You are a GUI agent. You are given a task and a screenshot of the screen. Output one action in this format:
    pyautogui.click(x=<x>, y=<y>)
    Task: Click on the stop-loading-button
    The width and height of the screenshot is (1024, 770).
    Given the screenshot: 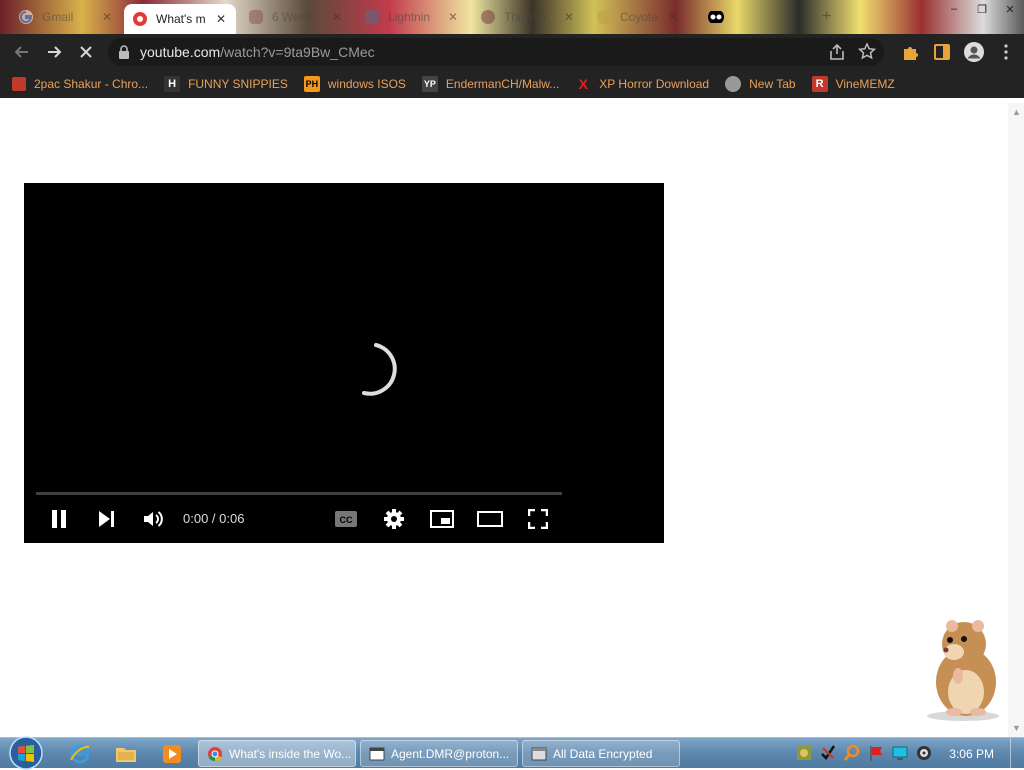 What is the action you would take?
    pyautogui.click(x=86, y=52)
    